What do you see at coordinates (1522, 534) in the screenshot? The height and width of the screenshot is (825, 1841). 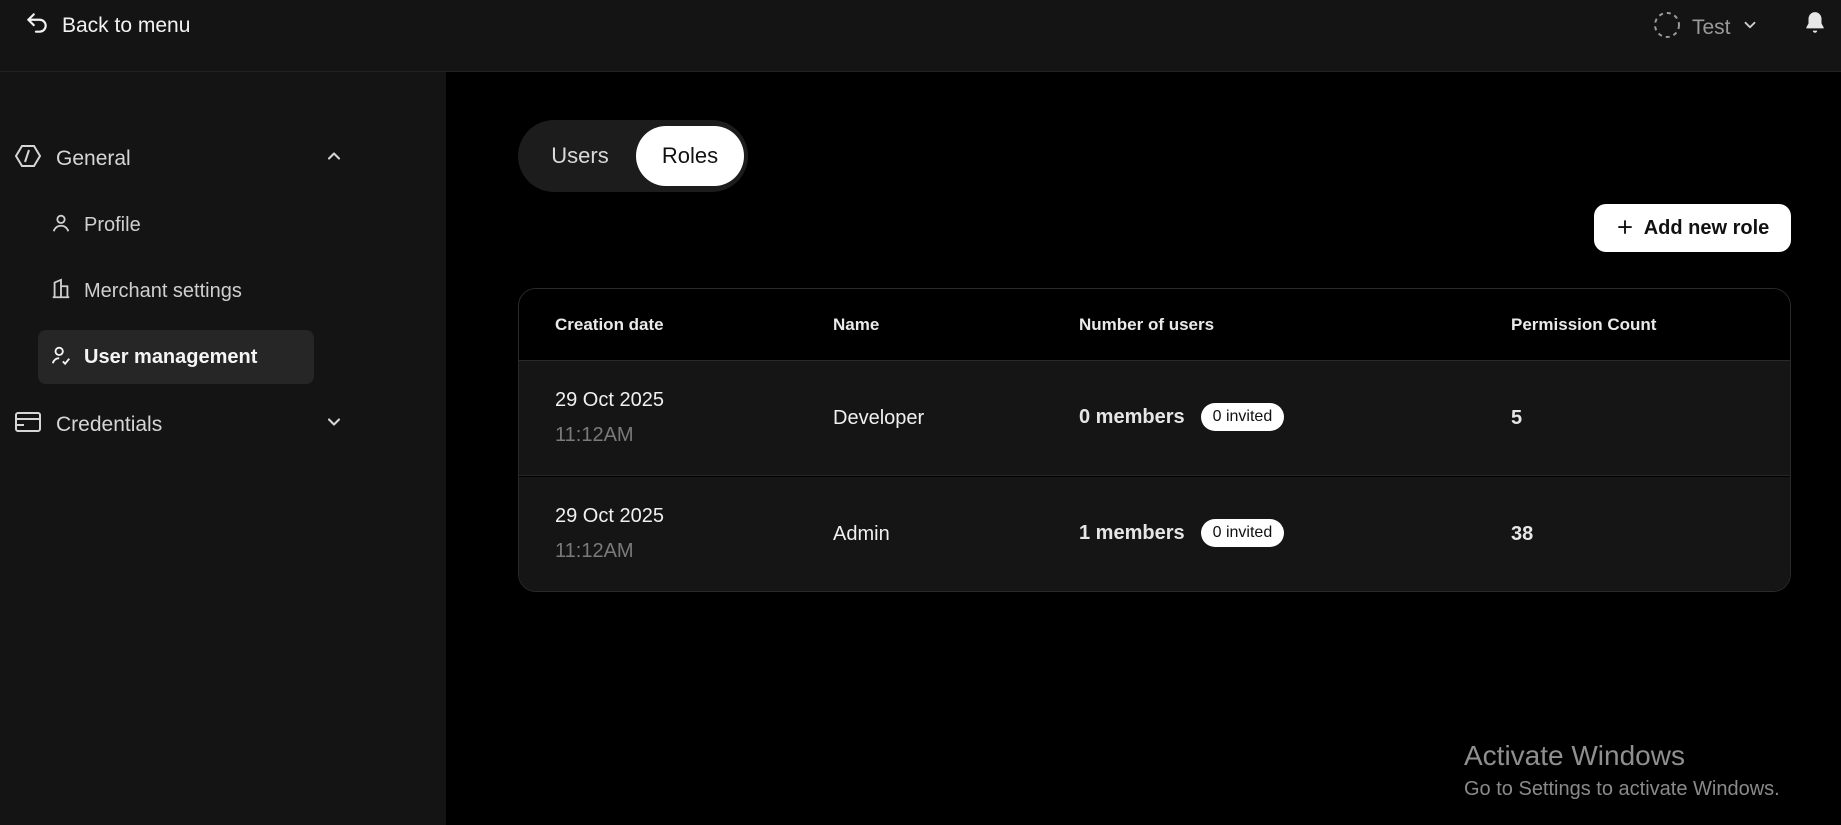 I see `permission-count: 38` at bounding box center [1522, 534].